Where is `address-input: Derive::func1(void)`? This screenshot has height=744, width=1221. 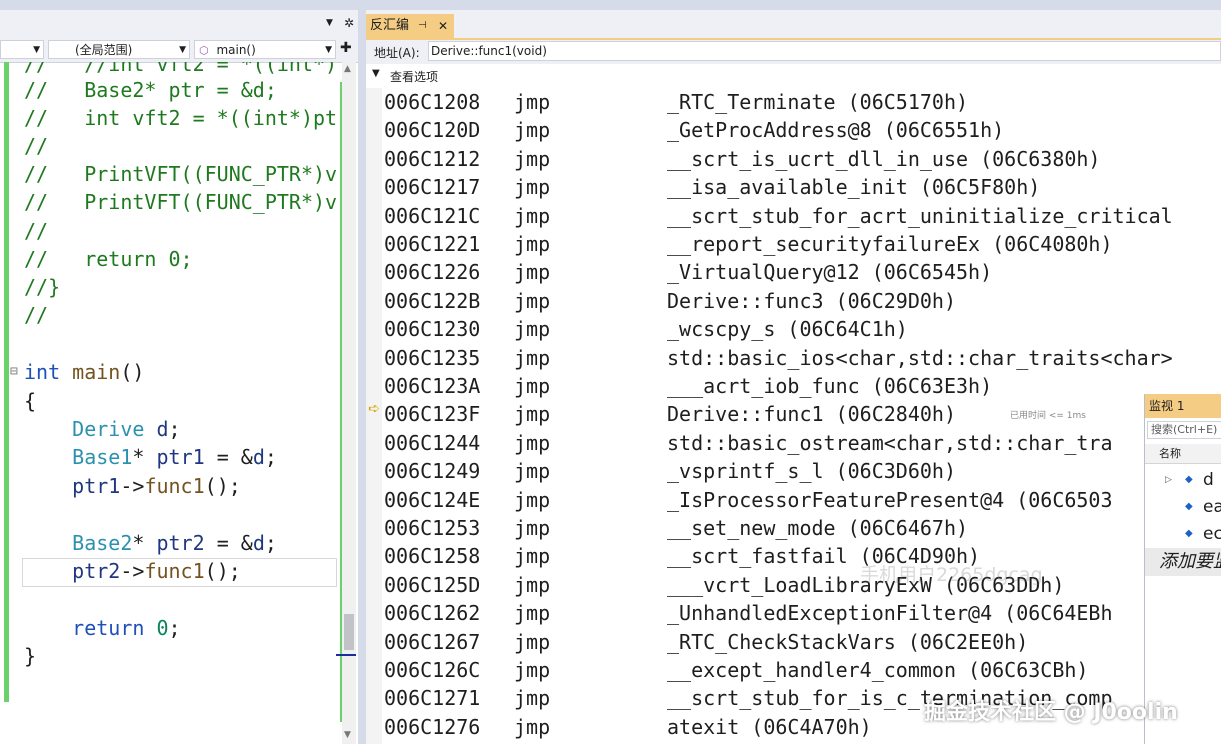
address-input: Derive::func1(void) is located at coordinates (824, 51).